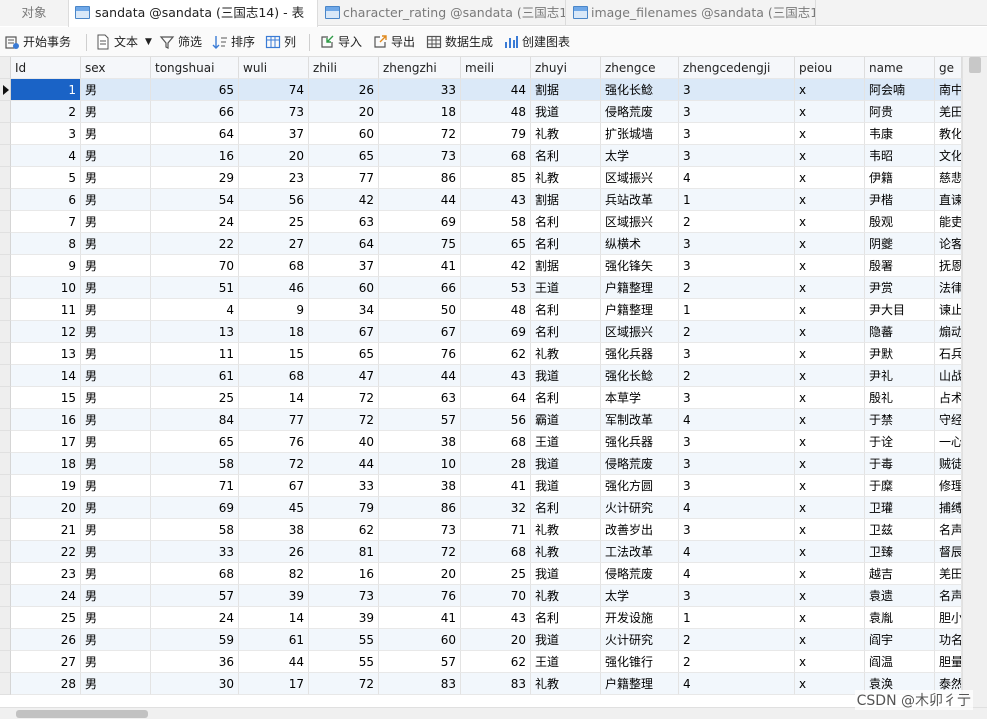 The height and width of the screenshot is (719, 987). What do you see at coordinates (46, 552) in the screenshot?
I see `cell-id: 22` at bounding box center [46, 552].